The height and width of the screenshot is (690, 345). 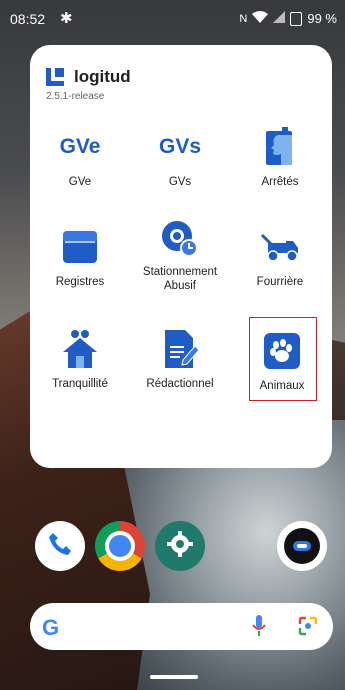 What do you see at coordinates (296, 18) in the screenshot?
I see `battery-icon` at bounding box center [296, 18].